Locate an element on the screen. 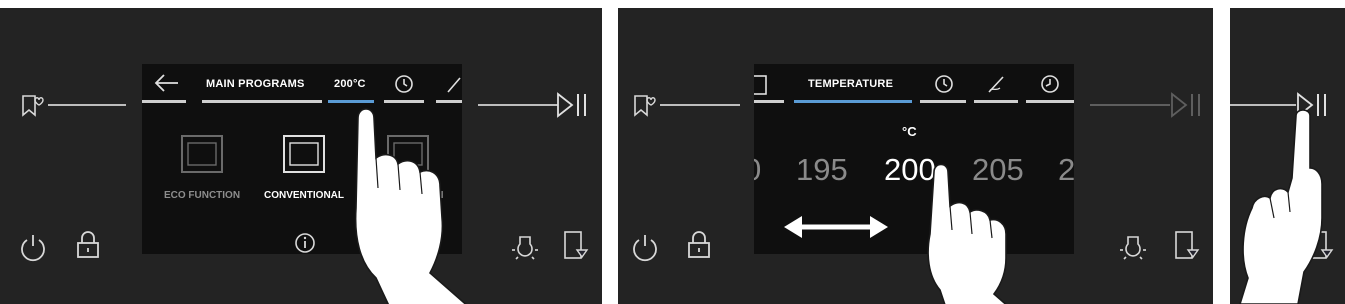 This screenshot has width=1345, height=304. info-icon is located at coordinates (305, 243).